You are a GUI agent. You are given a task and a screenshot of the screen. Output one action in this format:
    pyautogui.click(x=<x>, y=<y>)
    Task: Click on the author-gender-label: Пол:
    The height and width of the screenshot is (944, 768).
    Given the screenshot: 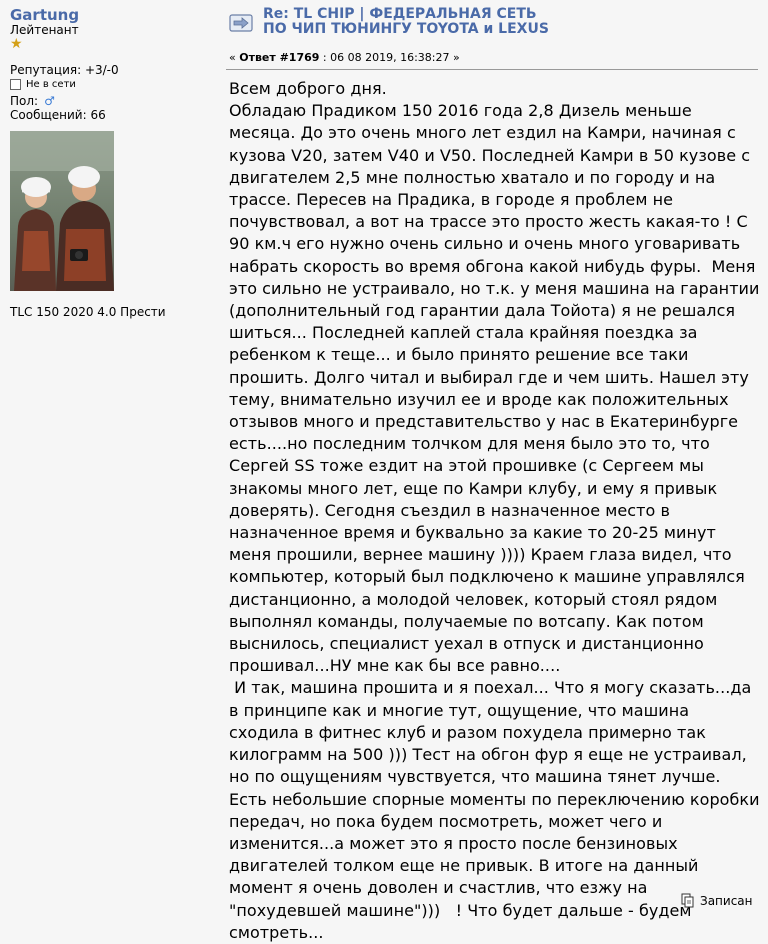 What is the action you would take?
    pyautogui.click(x=24, y=101)
    